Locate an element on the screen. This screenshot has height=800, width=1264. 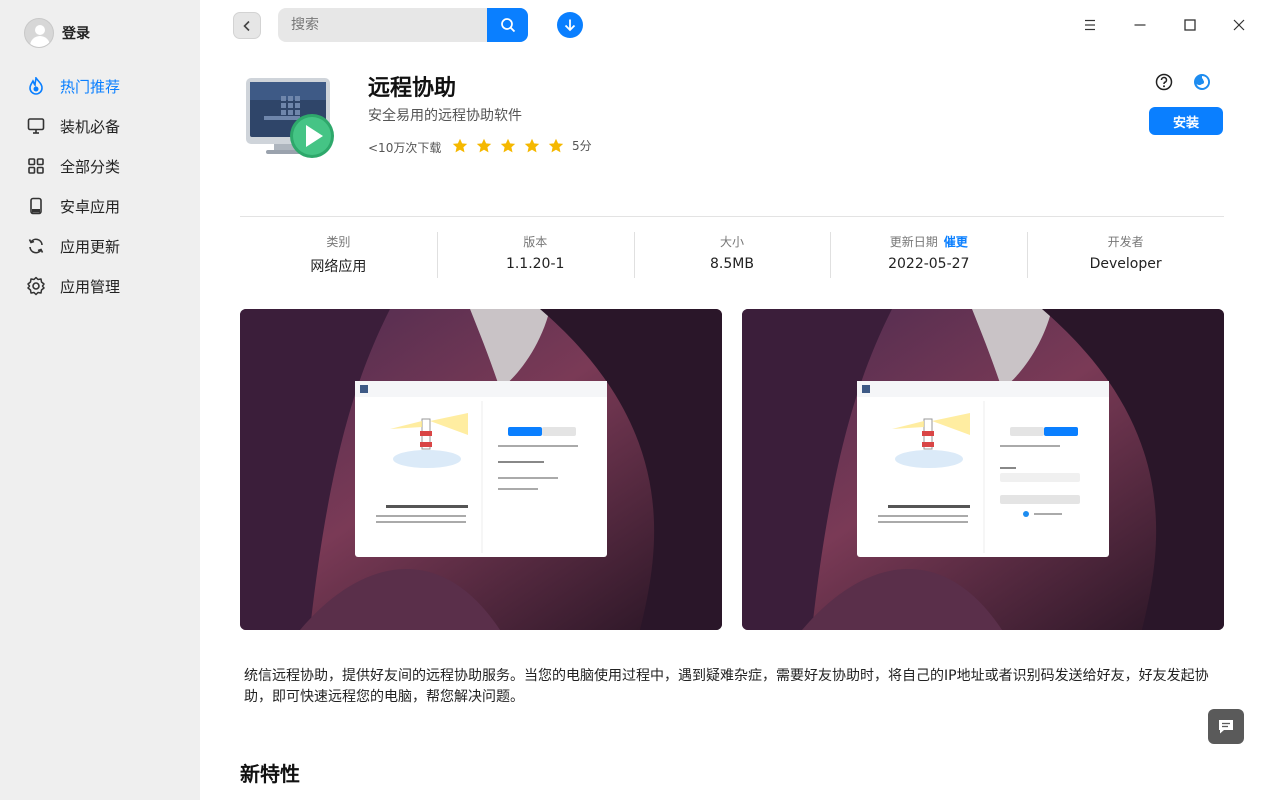
urge-update-link: 催更 is located at coordinates (956, 242).